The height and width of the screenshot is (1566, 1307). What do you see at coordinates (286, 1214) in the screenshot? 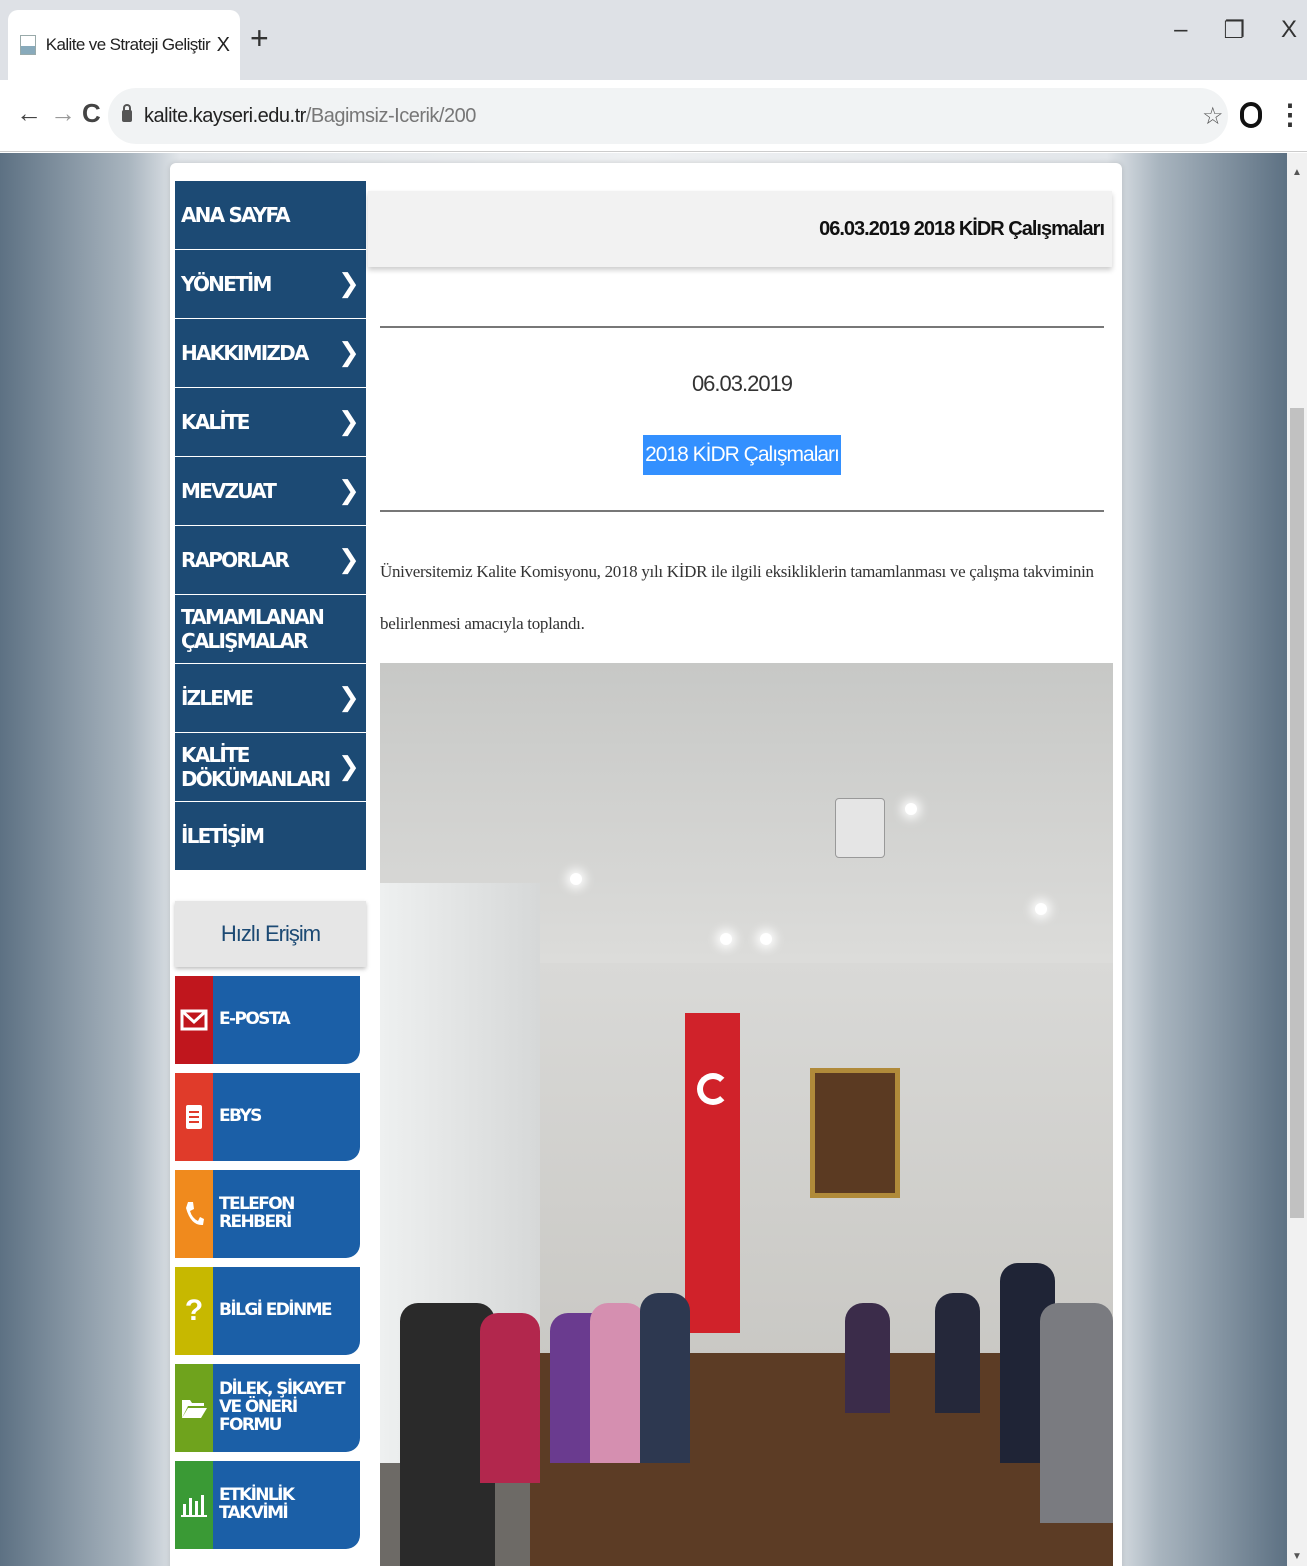
I see `quick-access-label: TELEFON REHBERİ` at bounding box center [286, 1214].